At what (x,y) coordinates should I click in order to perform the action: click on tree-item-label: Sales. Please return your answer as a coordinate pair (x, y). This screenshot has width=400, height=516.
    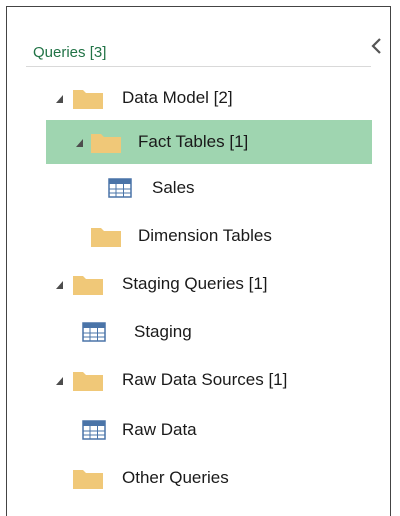
    Looking at the image, I should click on (173, 187).